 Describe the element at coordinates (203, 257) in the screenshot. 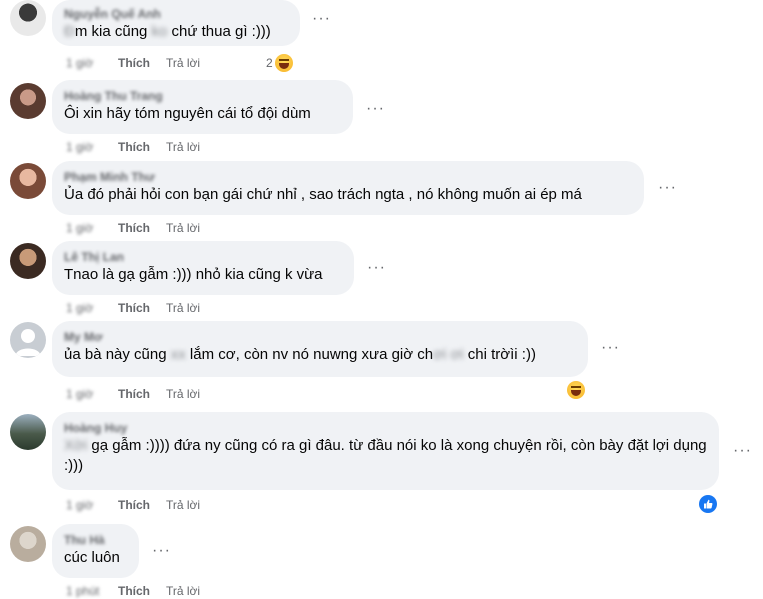

I see `comment-author: Lê Thị Lan` at that location.